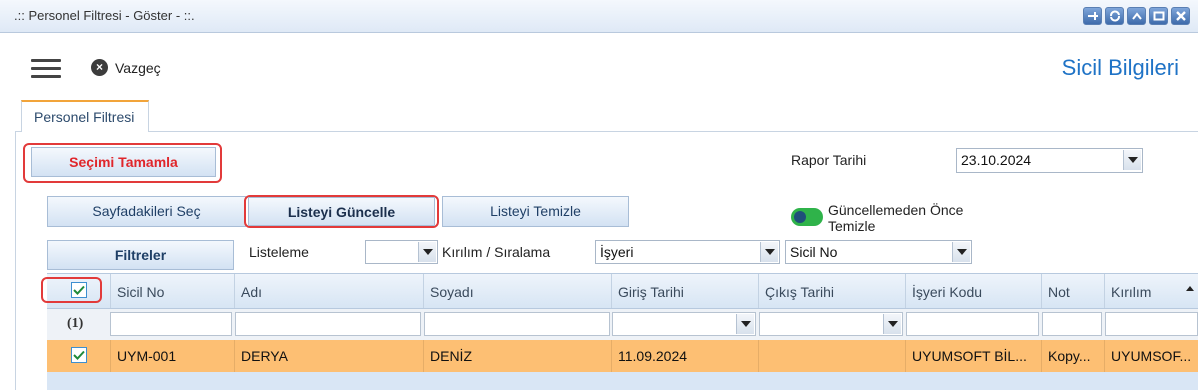  Describe the element at coordinates (535, 211) in the screenshot. I see `clear-list-button: Listeyi Temizle` at that location.